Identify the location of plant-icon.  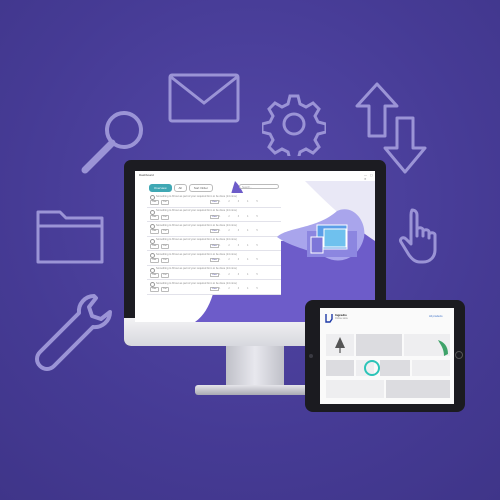
(443, 348).